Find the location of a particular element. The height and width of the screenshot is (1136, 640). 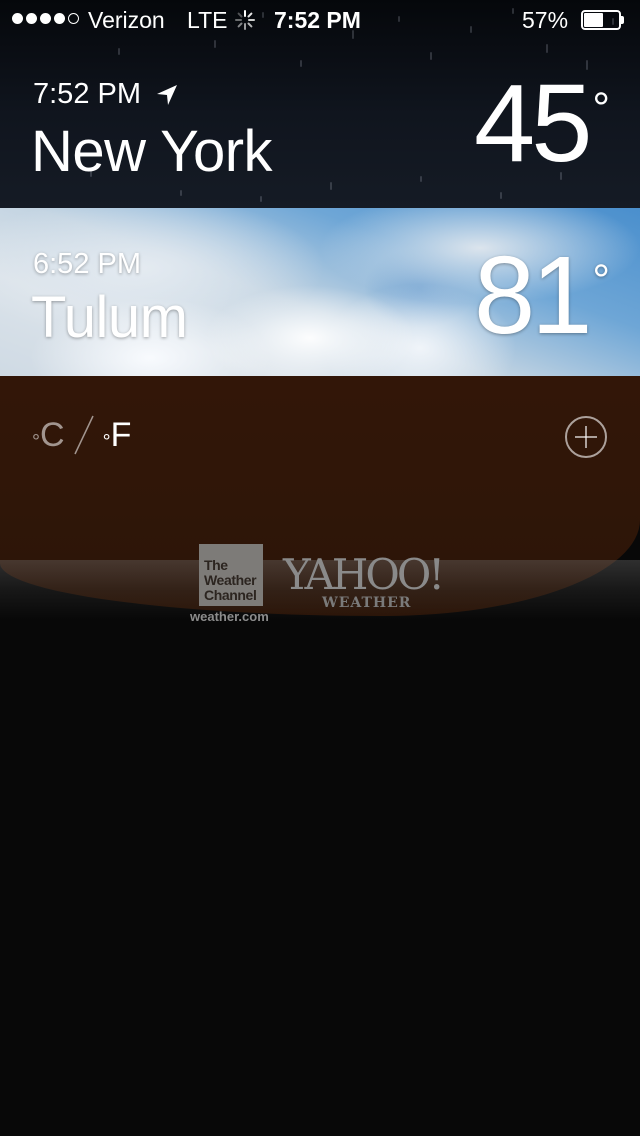

city-local-time: 7:52 PM is located at coordinates (106, 94).